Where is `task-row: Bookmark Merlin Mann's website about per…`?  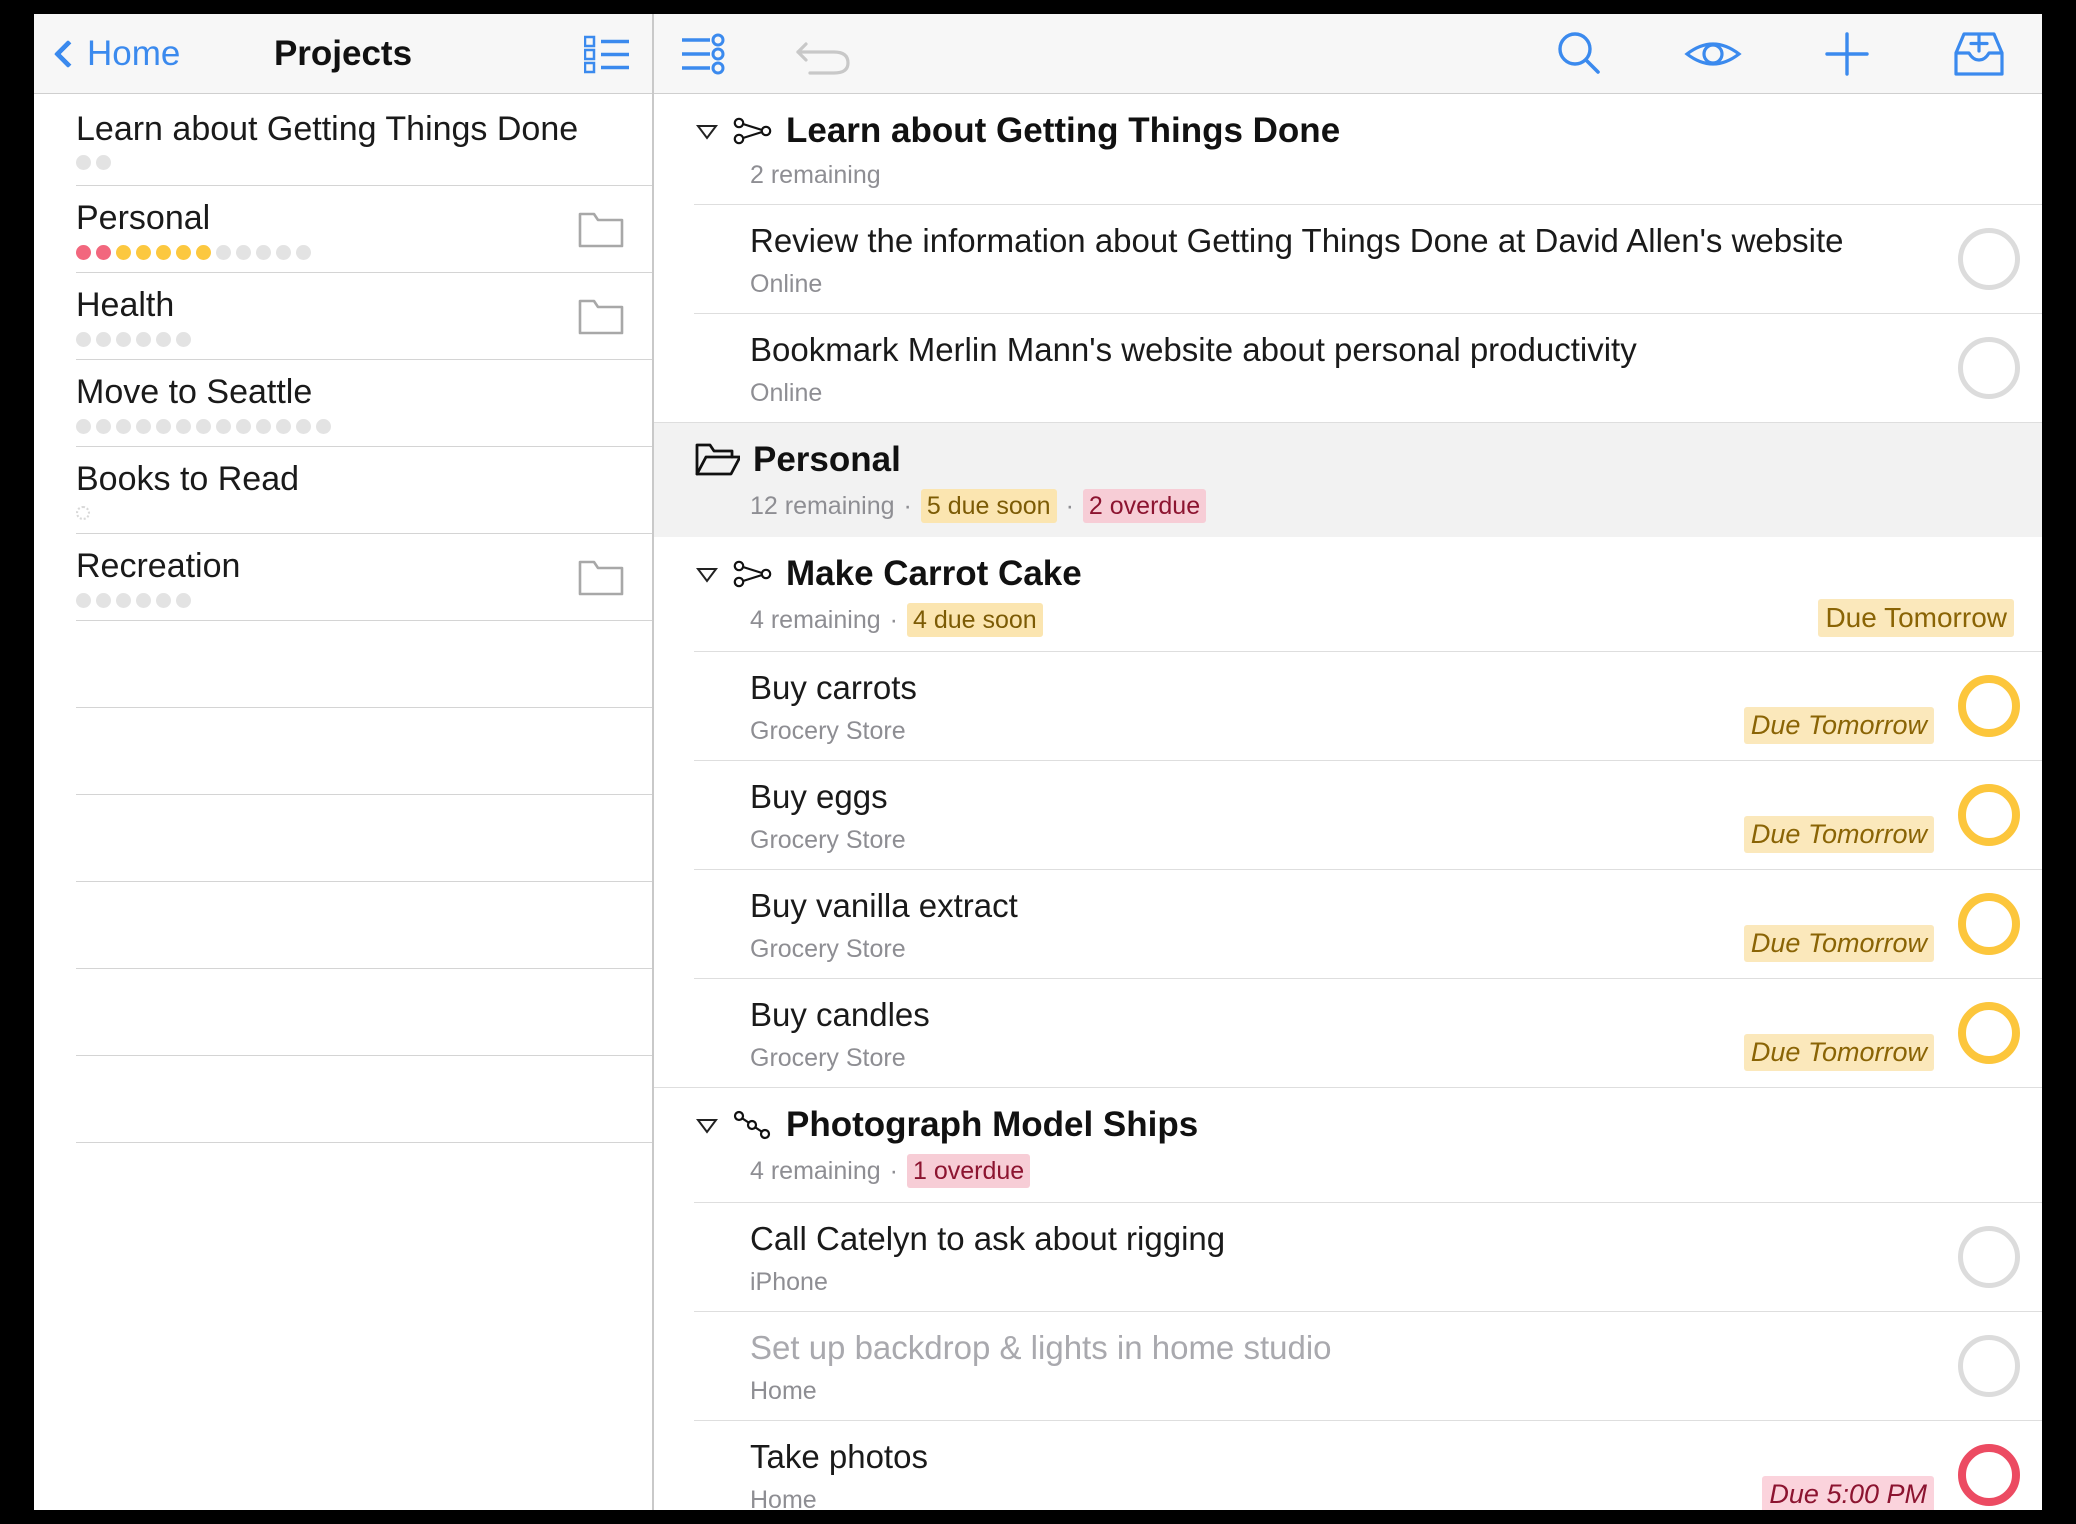
task-row: Bookmark Merlin Mann's website about per… is located at coordinates (1348, 368).